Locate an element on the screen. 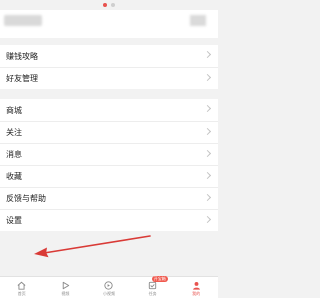 Image resolution: width=320 pixels, height=298 pixels. menu-item-label: 商城 is located at coordinates (14, 110).